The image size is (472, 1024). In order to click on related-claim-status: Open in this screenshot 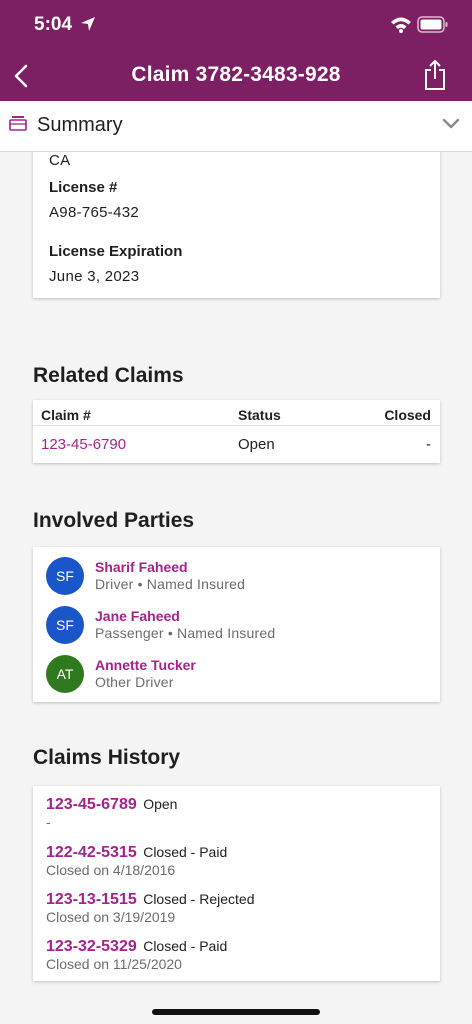, I will do `click(256, 444)`.